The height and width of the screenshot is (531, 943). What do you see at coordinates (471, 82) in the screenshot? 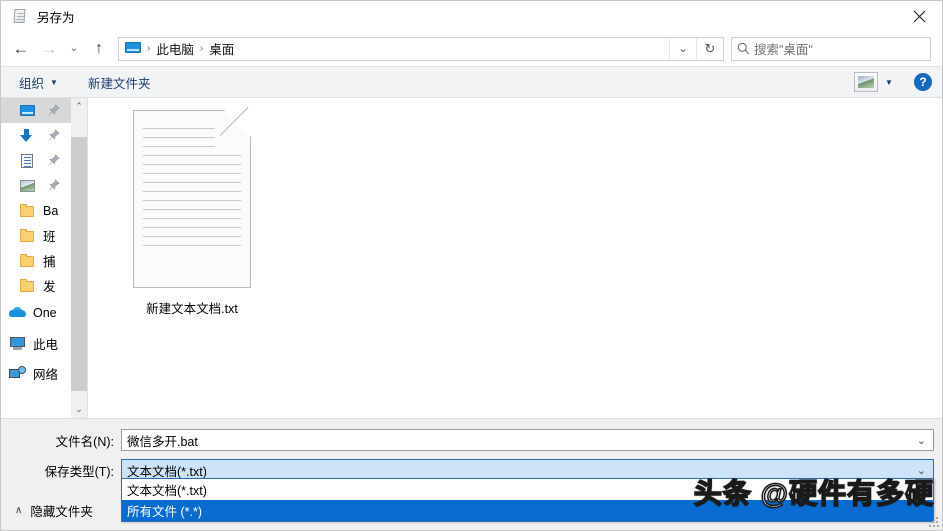
I see `command-toolbar: 组织 ▼ 新建文件夹 ▼ ?` at bounding box center [471, 82].